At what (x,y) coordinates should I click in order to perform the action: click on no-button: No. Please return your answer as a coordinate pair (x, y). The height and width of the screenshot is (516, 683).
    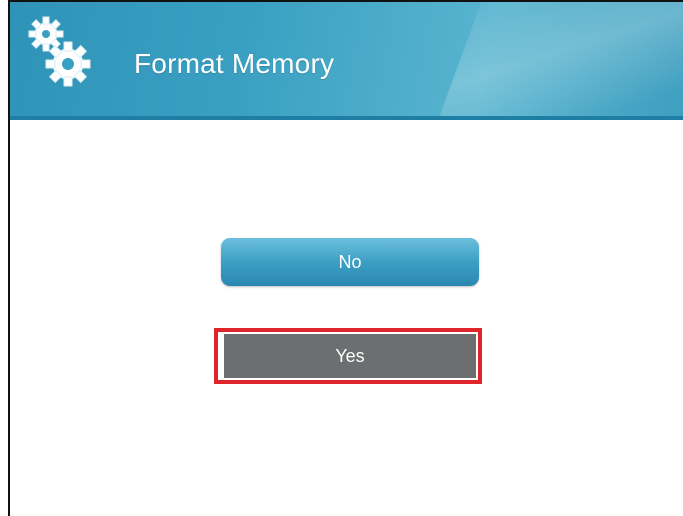
    Looking at the image, I should click on (350, 262).